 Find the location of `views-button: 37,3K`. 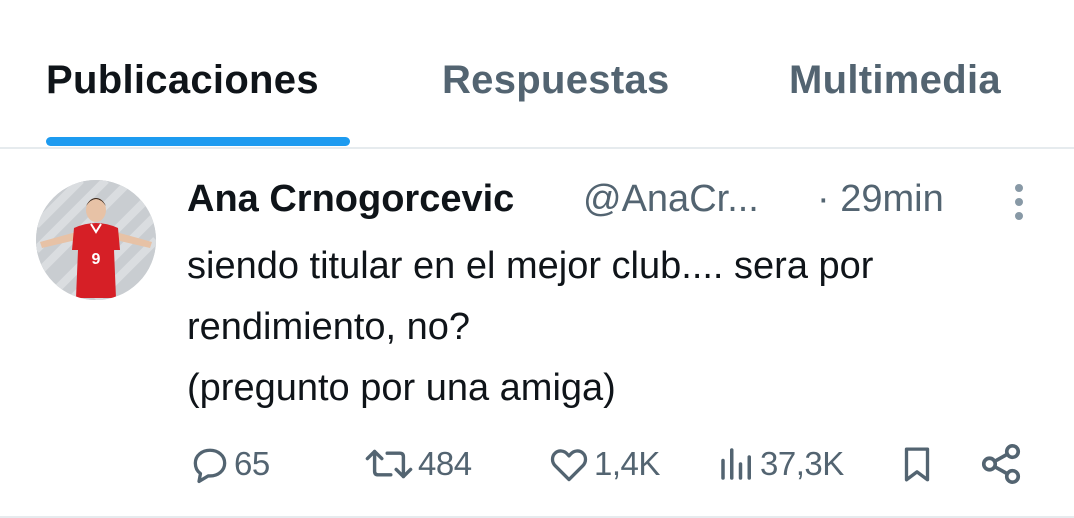

views-button: 37,3K is located at coordinates (780, 464).